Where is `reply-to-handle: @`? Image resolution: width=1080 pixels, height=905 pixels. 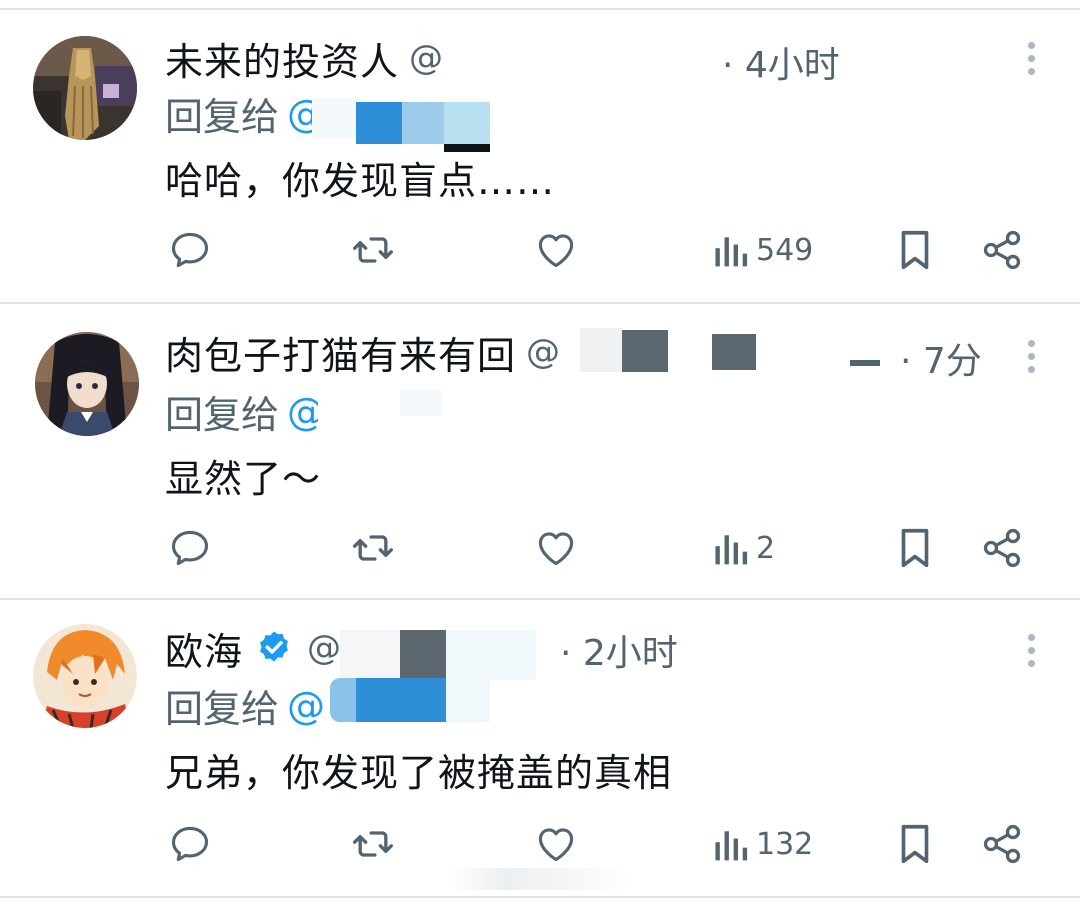 reply-to-handle: @ is located at coordinates (306, 706).